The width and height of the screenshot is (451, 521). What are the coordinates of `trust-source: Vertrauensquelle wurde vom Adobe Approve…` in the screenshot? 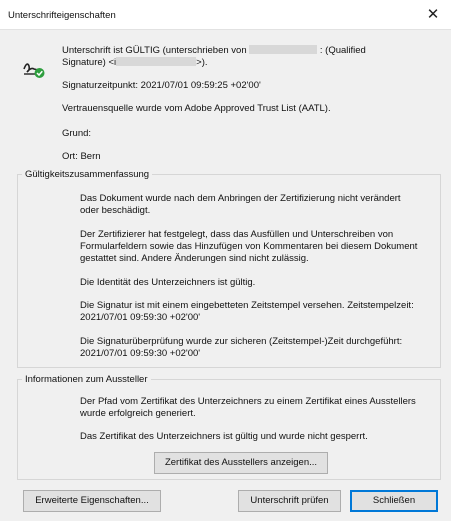 It's located at (196, 108).